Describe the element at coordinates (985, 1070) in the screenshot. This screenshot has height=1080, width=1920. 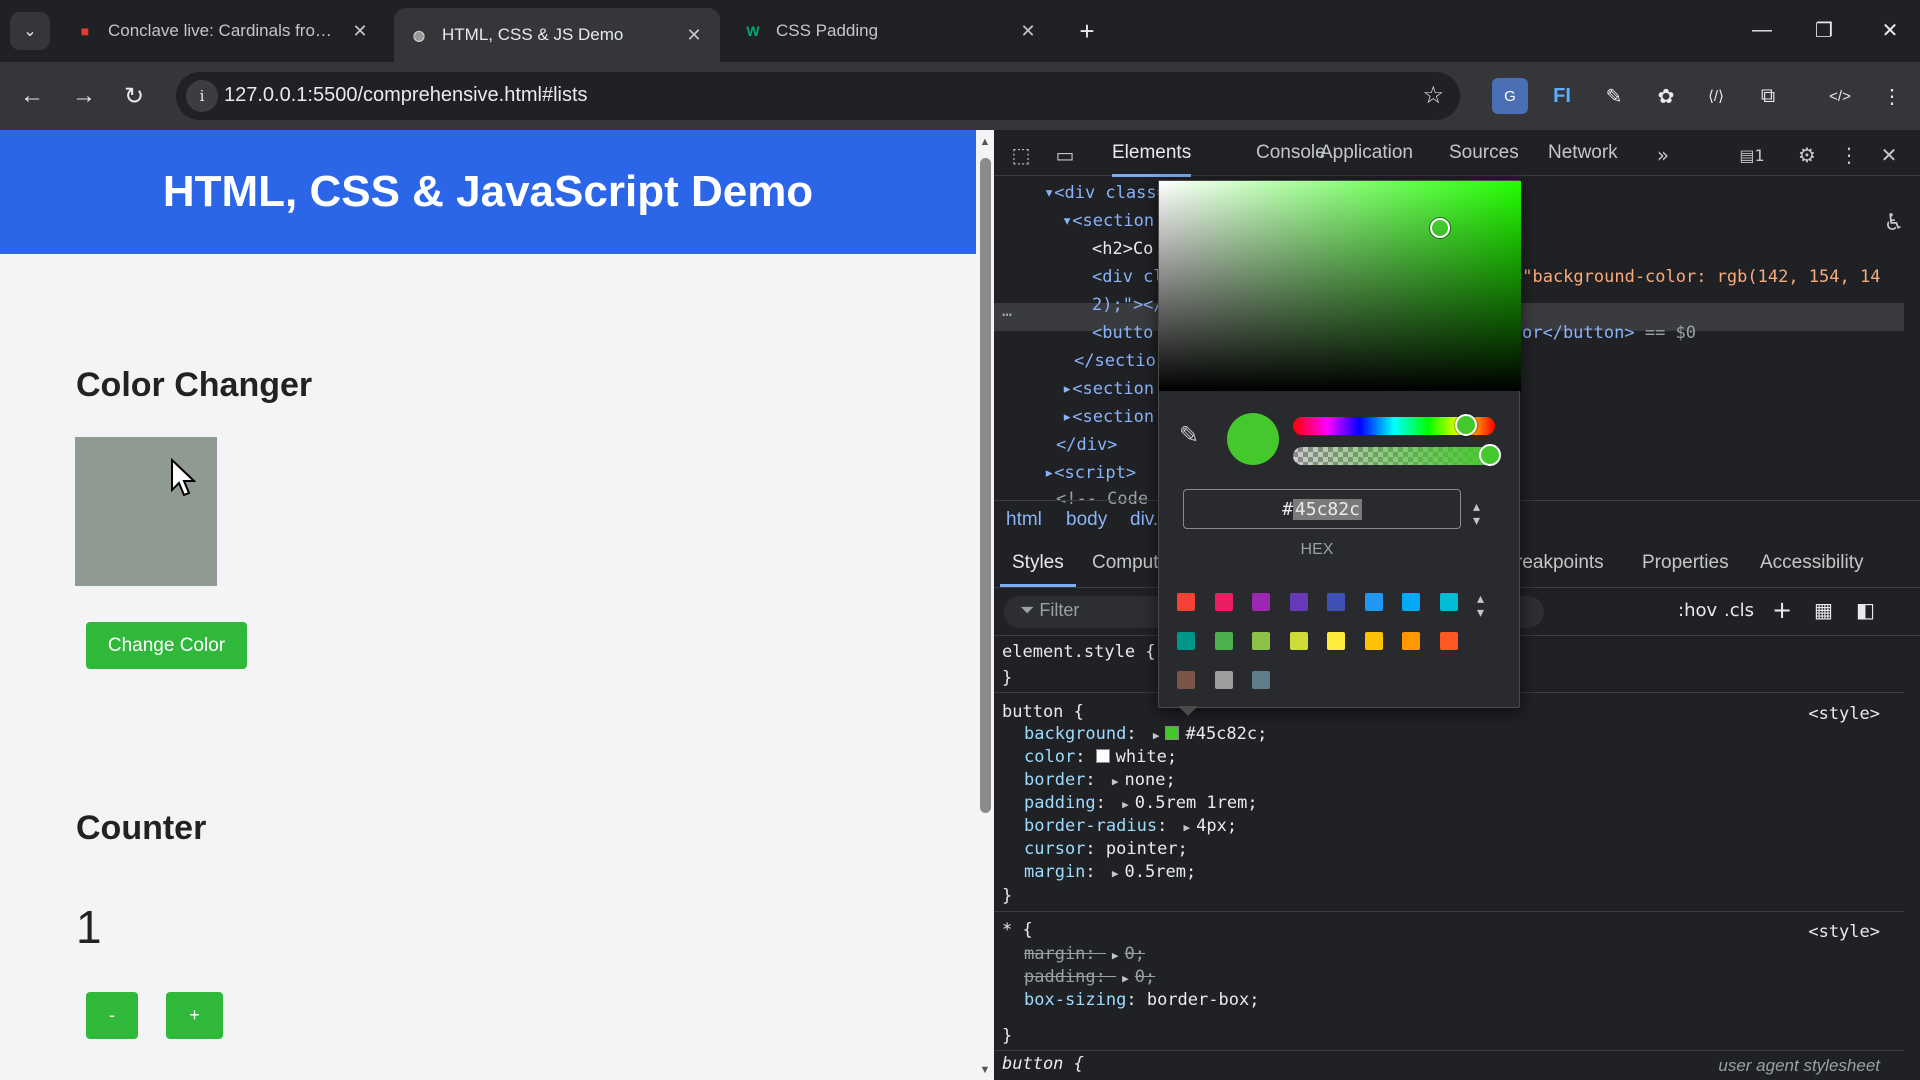
I see `scroll-down-icon: ▼` at that location.